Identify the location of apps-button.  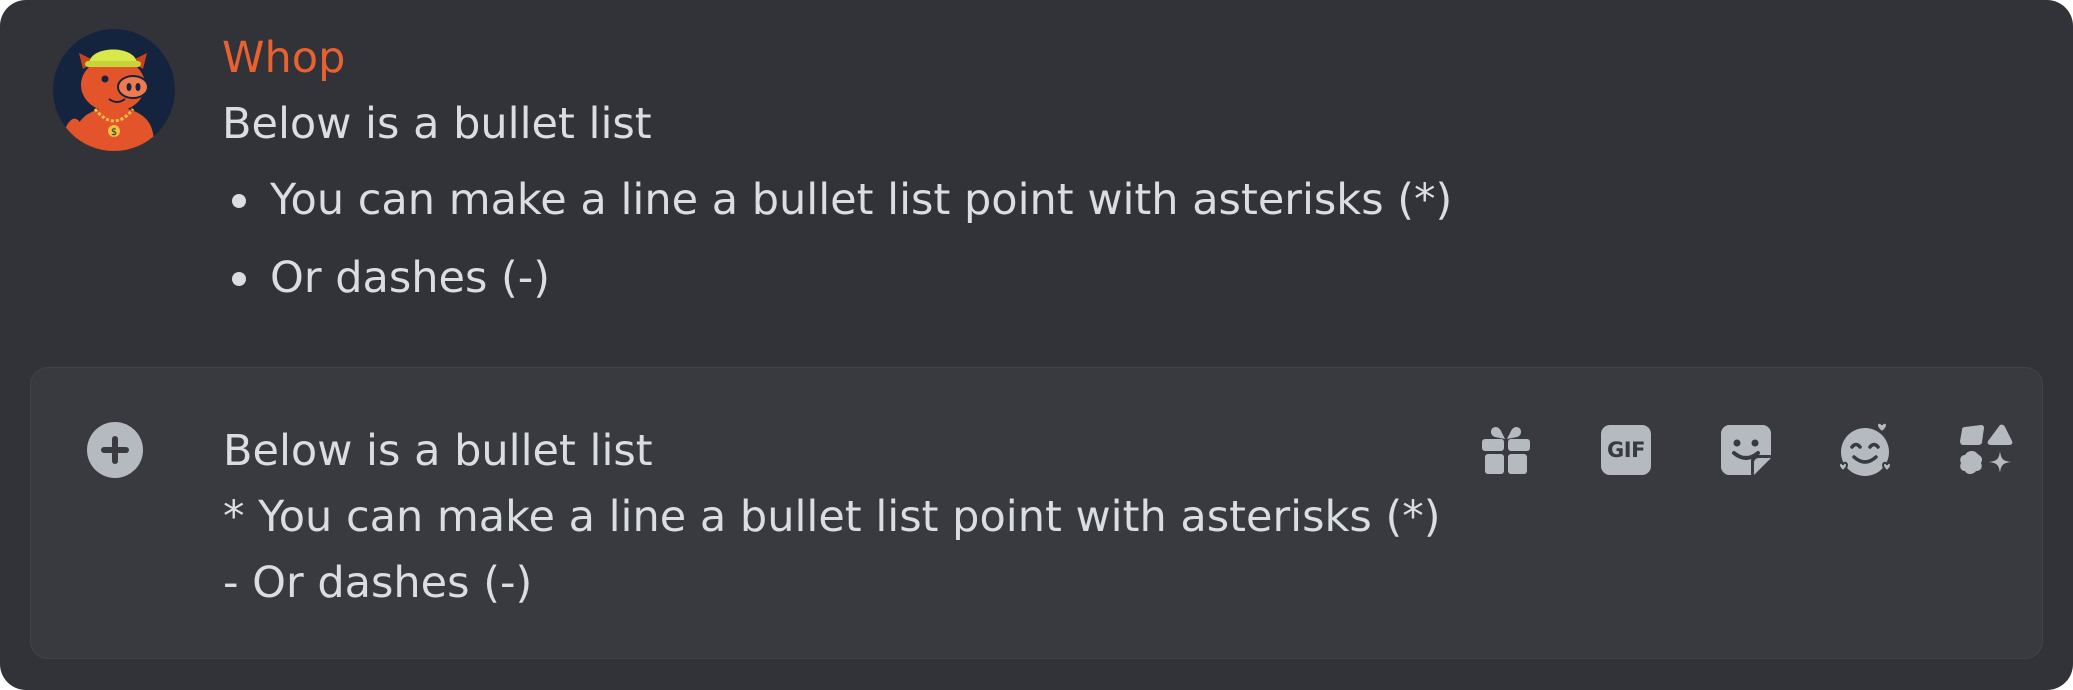
(1986, 450).